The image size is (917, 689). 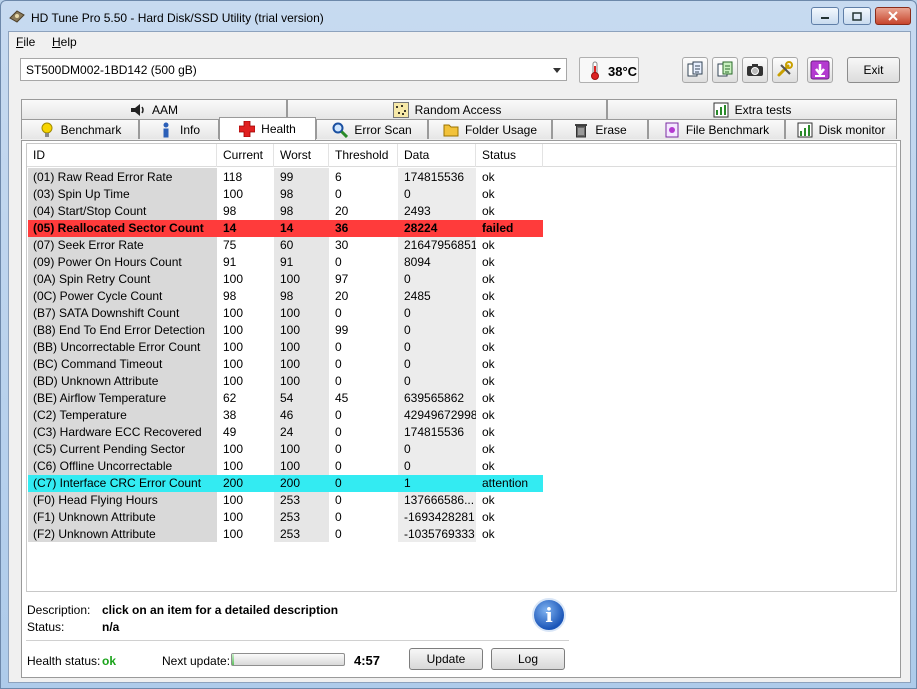 I want to click on table-row: (C2) Temperature 38 46 0 42949672998 ok, so click(x=461, y=415).